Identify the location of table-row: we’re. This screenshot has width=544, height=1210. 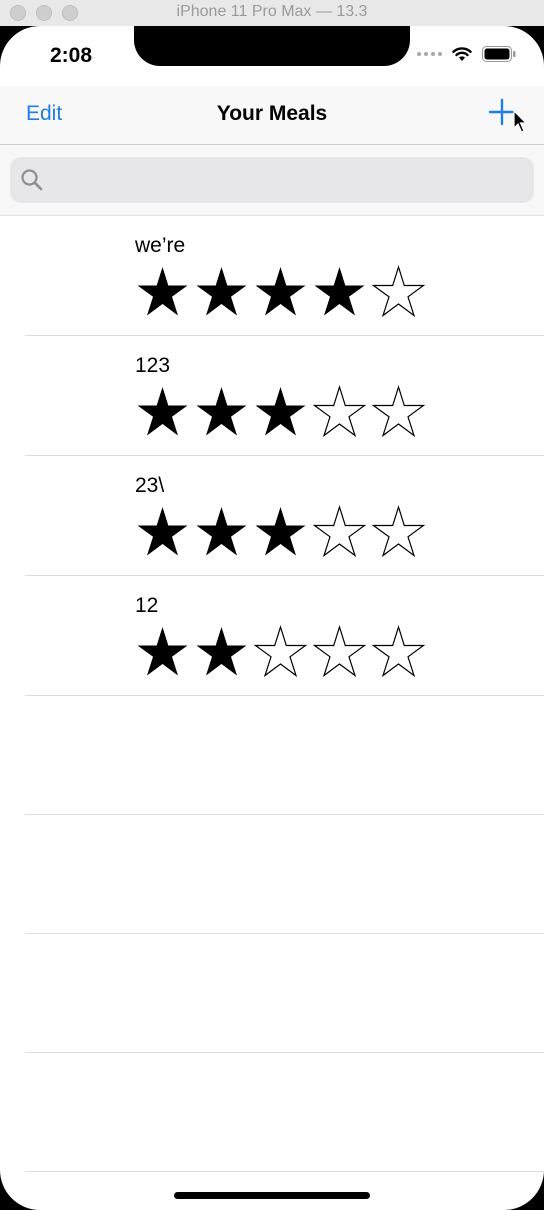
(284, 276).